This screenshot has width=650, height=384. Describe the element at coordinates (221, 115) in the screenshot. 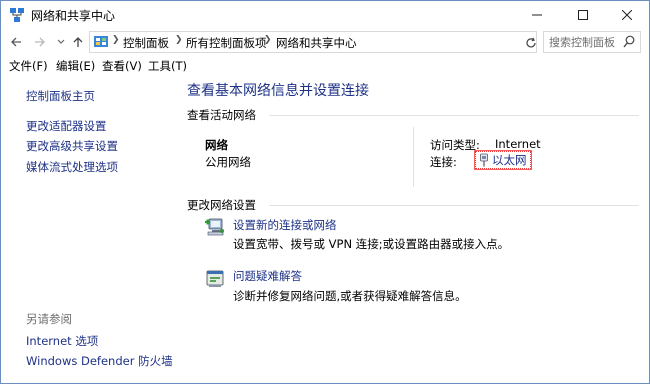

I see `active-networks-heading: 查看活动网络` at that location.